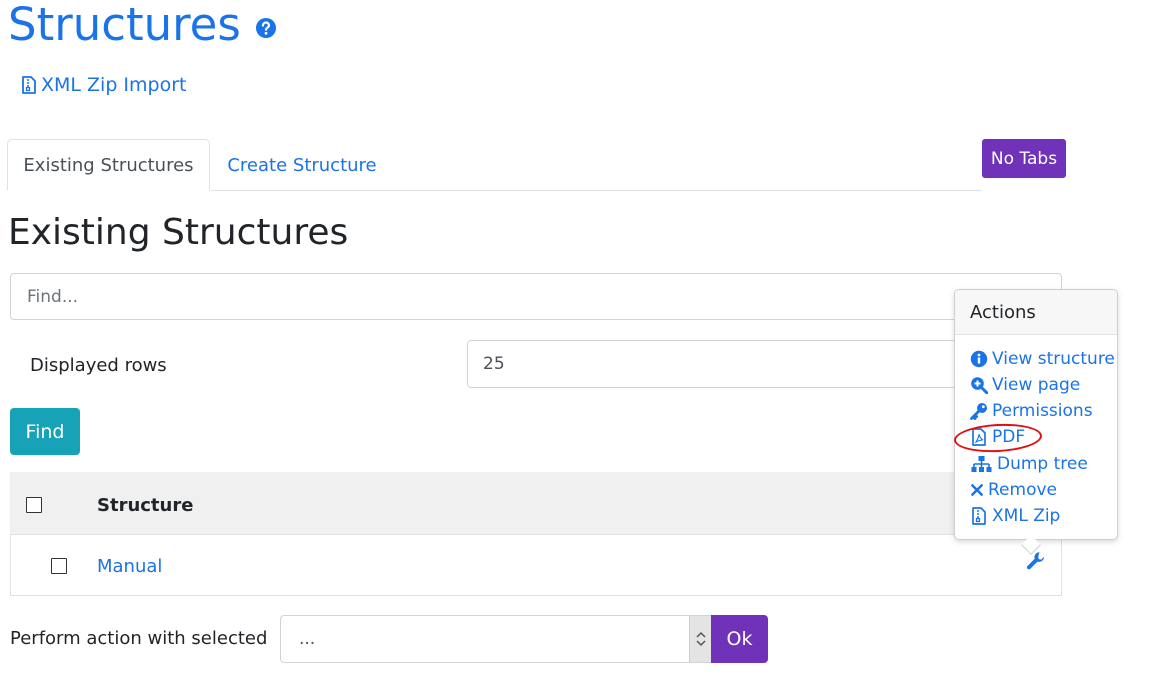 This screenshot has height=694, width=1162. Describe the element at coordinates (536, 296) in the screenshot. I see `search-input` at that location.